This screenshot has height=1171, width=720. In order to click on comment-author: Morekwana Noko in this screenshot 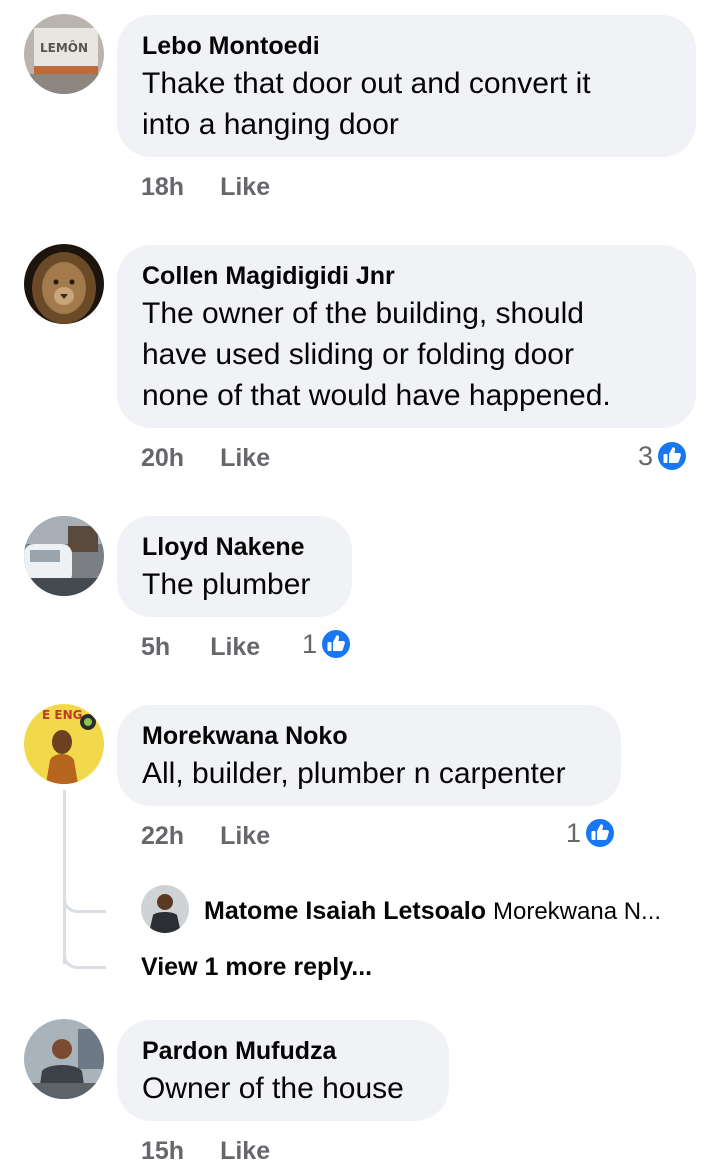, I will do `click(369, 736)`.